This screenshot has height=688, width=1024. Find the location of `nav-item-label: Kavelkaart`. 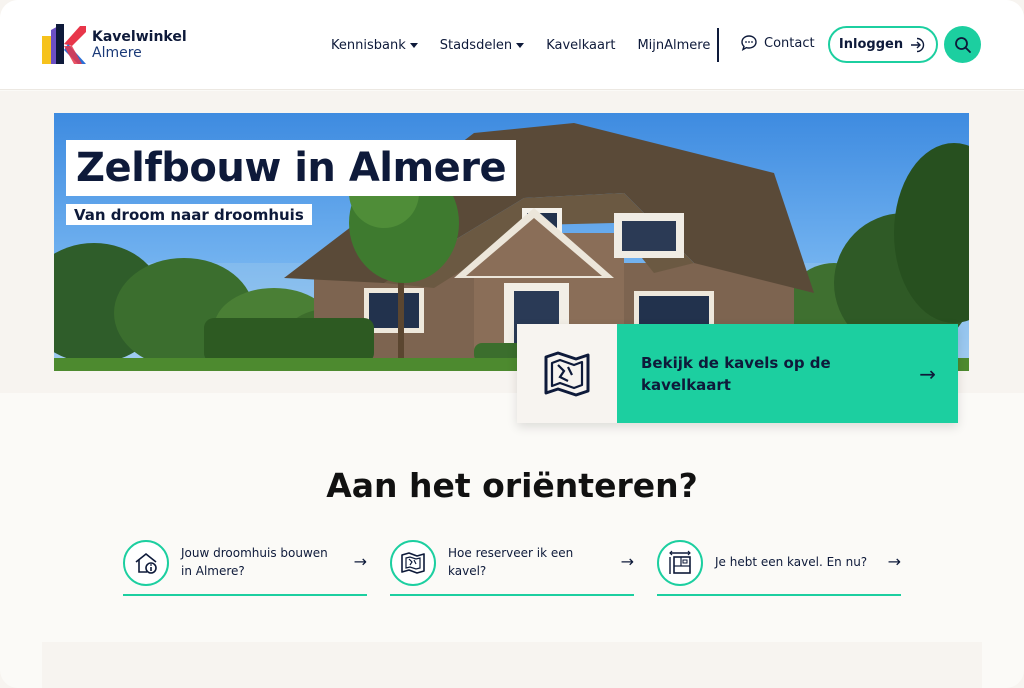

nav-item-label: Kavelkaart is located at coordinates (581, 45).